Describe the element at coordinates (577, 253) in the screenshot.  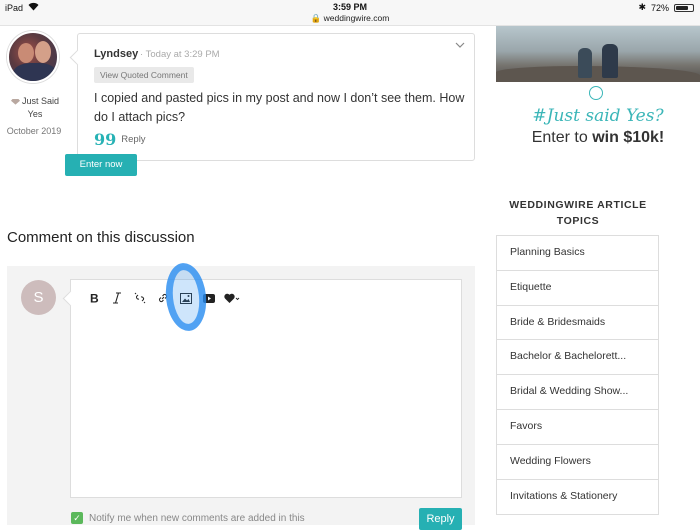
I see `topic-item: Planning Basics` at that location.